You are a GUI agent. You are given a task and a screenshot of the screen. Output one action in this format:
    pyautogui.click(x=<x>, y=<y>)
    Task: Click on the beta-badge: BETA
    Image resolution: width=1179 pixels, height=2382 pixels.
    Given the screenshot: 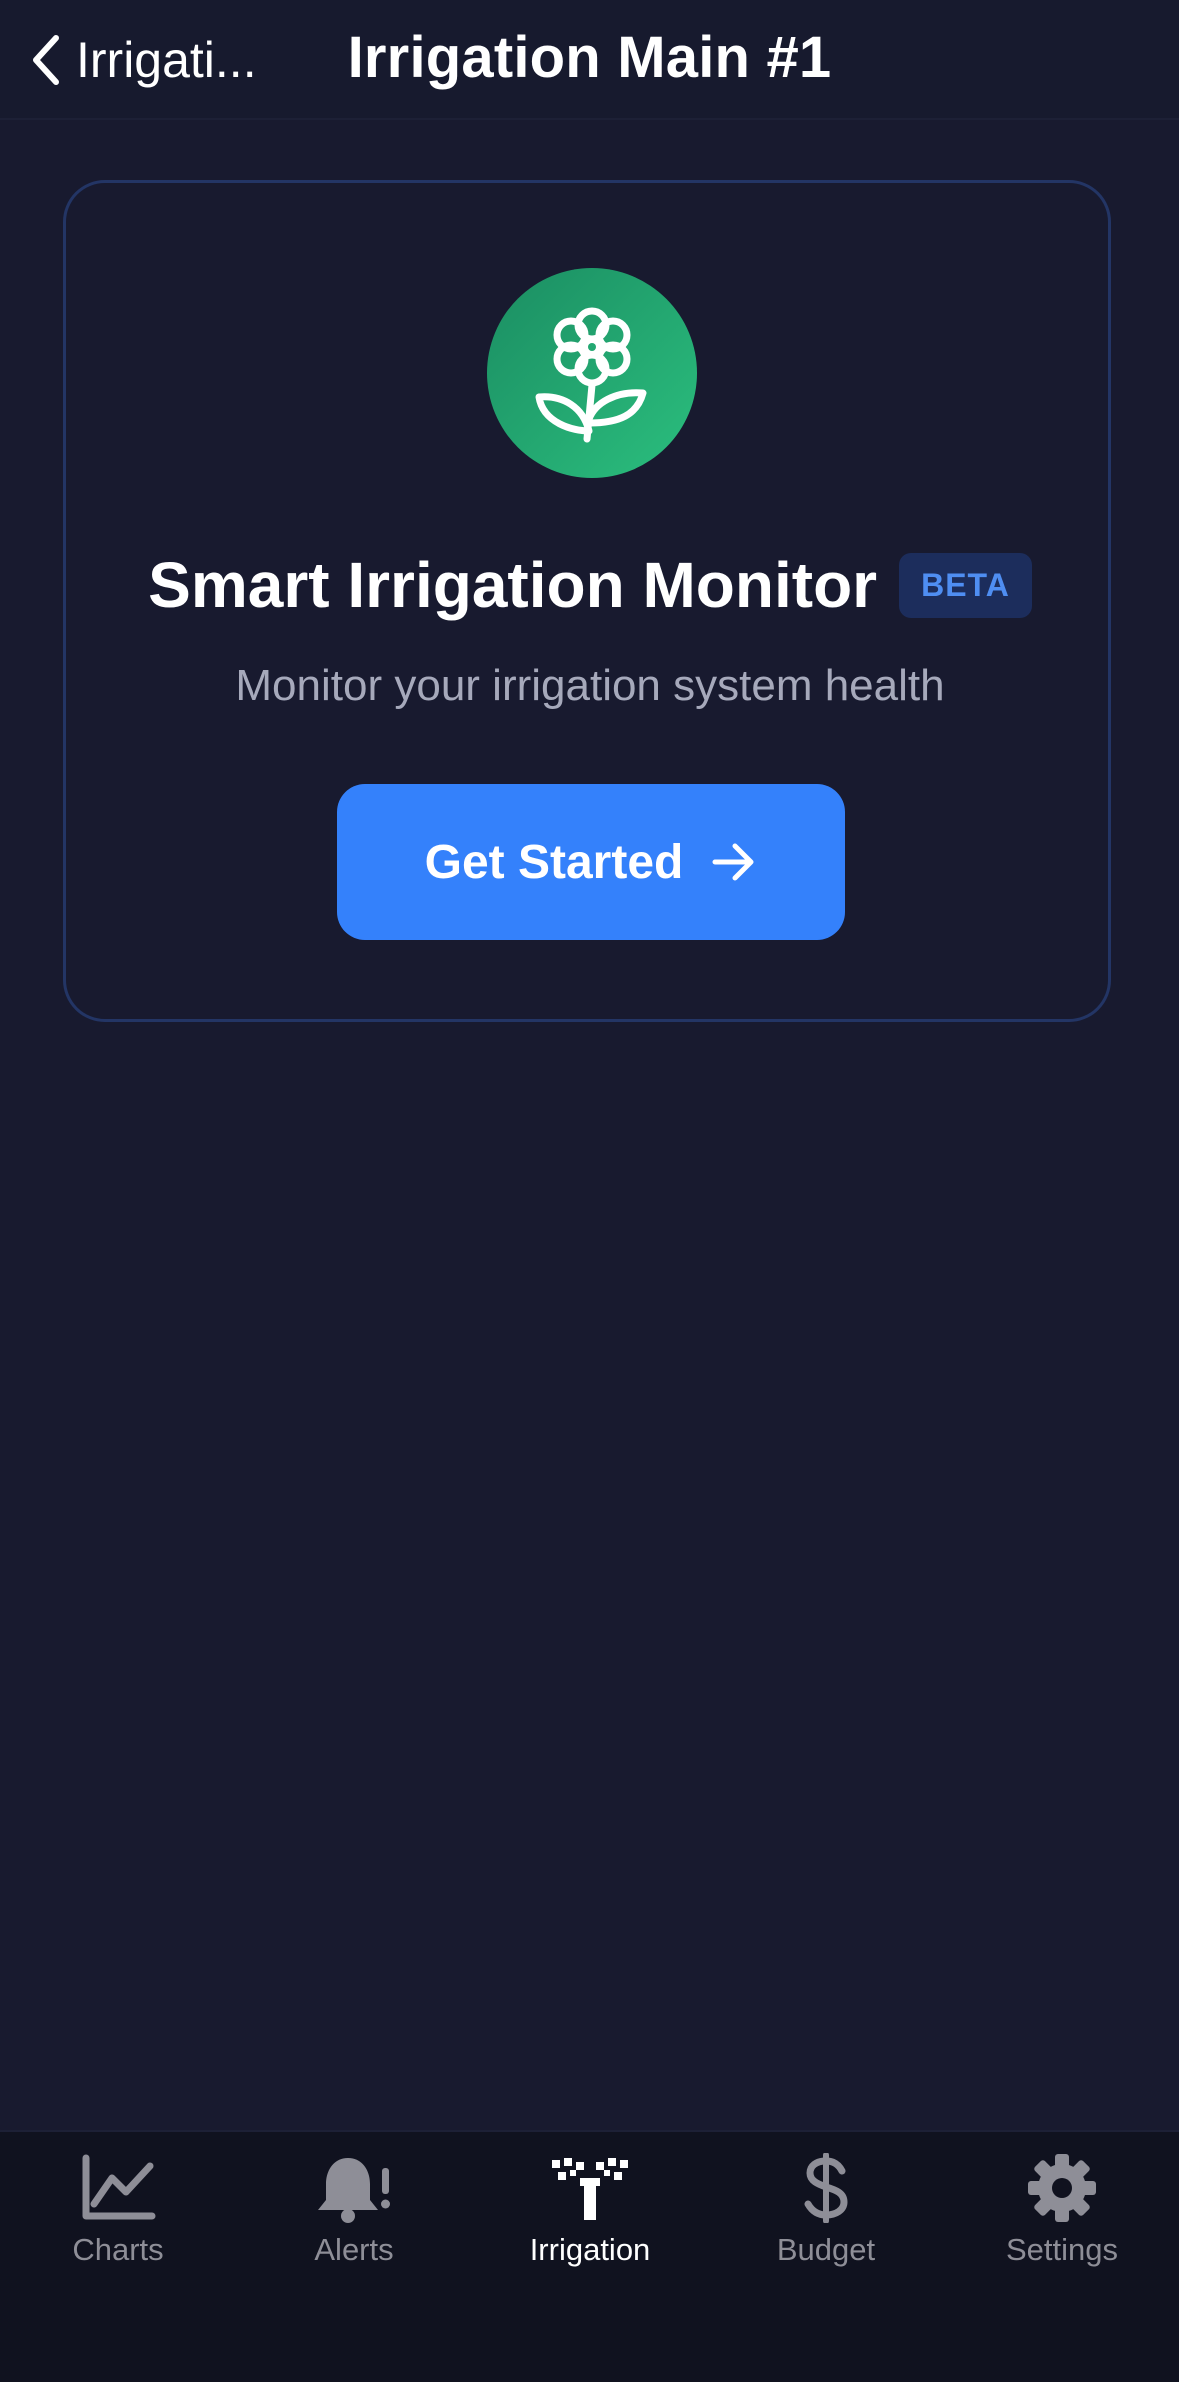 What is the action you would take?
    pyautogui.click(x=965, y=585)
    